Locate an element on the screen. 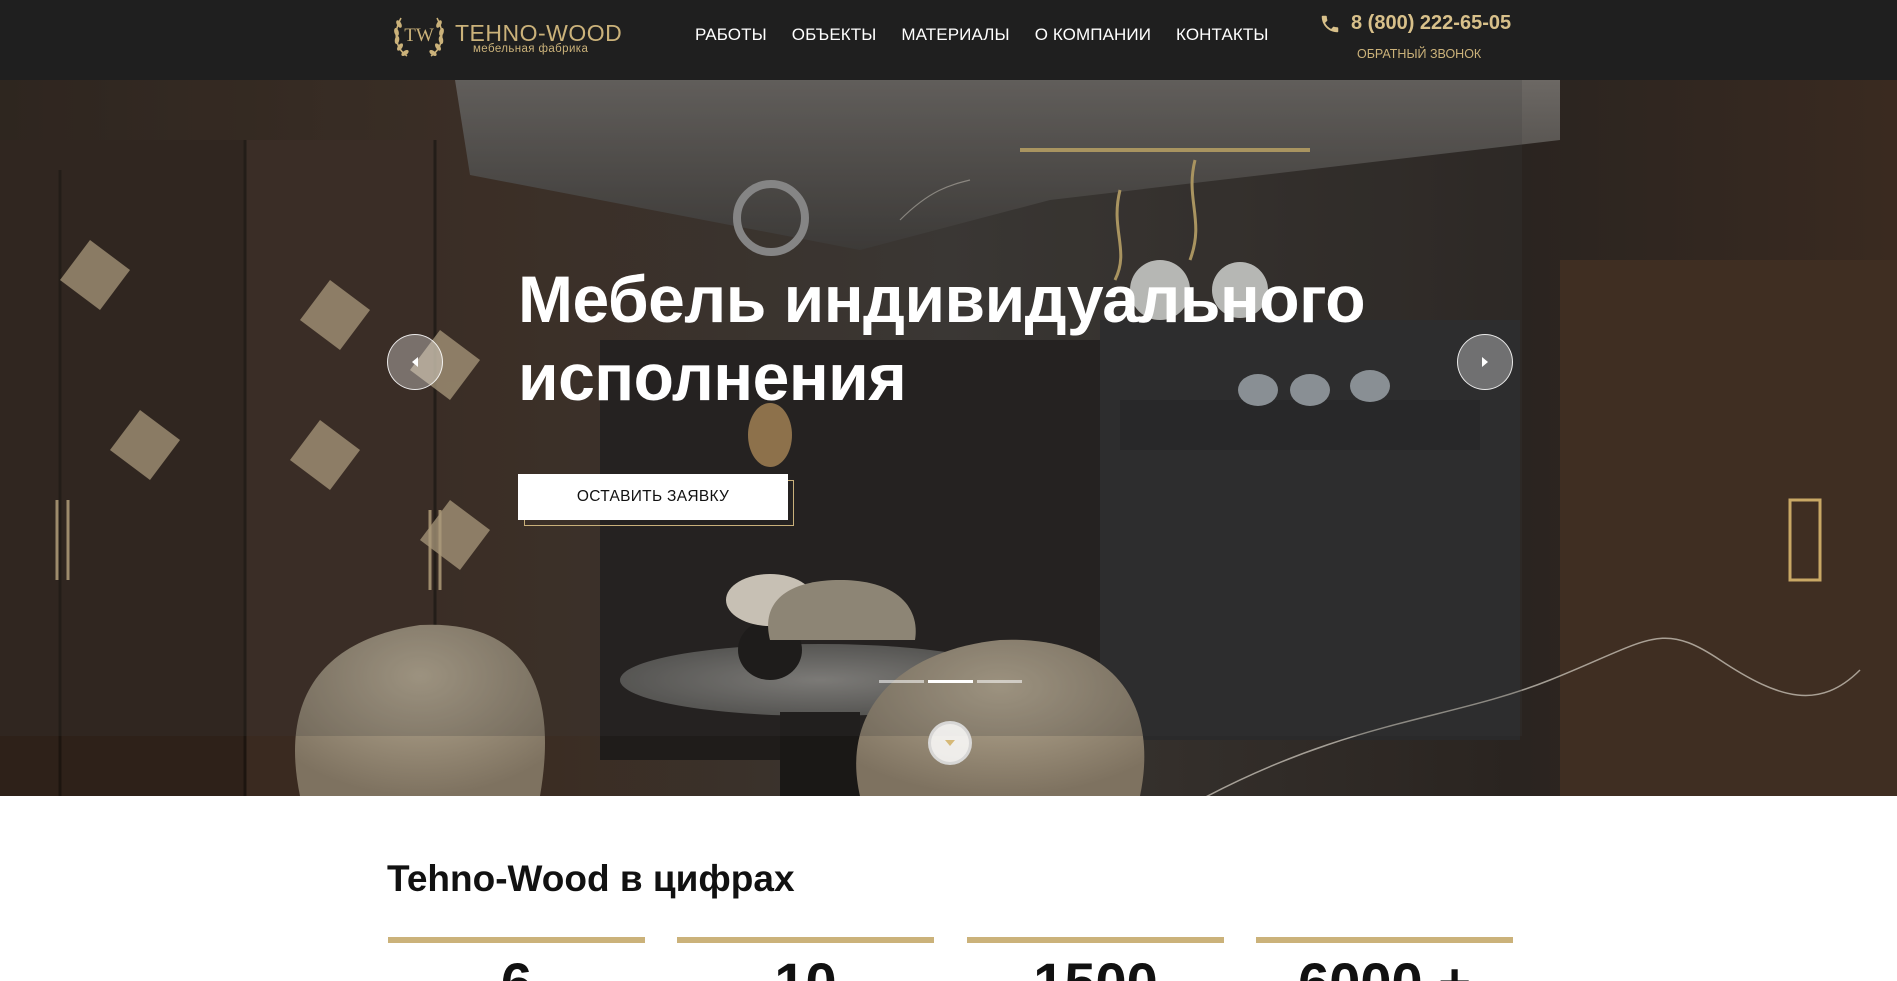 This screenshot has height=981, width=1897. stat-value: 10 is located at coordinates (805, 967).